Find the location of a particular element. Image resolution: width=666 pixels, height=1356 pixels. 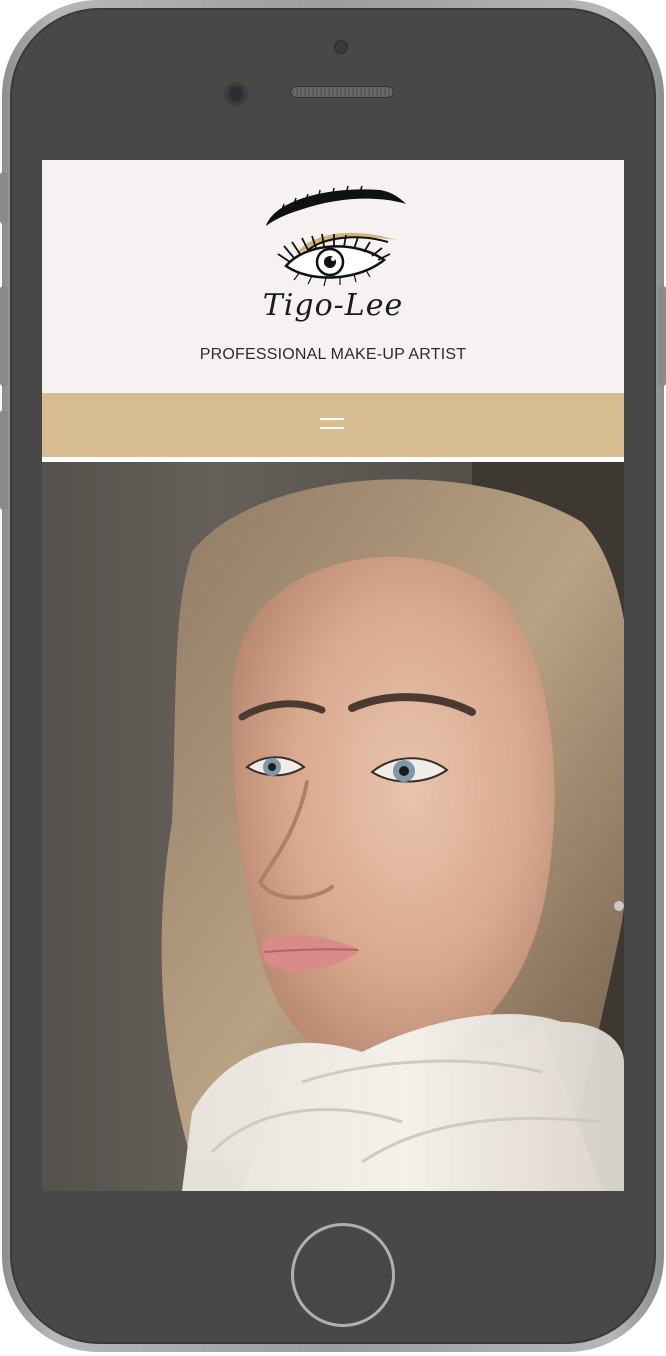

logo-name: Tigo-Lee is located at coordinates (333, 305).